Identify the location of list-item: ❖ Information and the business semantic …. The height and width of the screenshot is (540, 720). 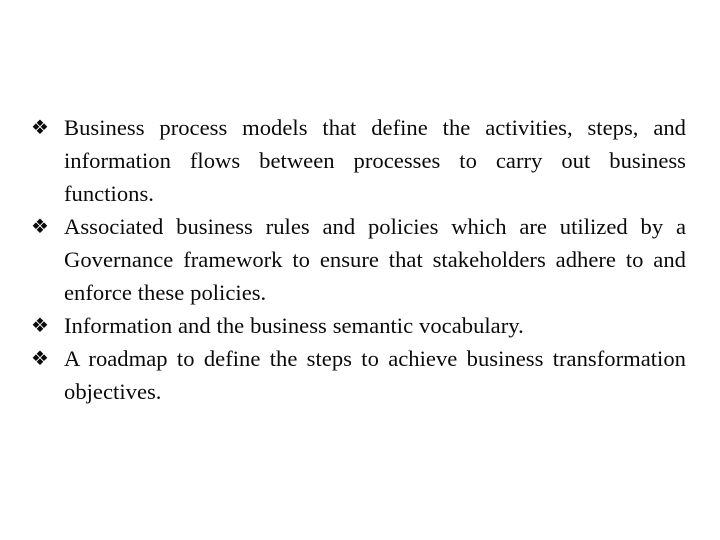
(358, 325).